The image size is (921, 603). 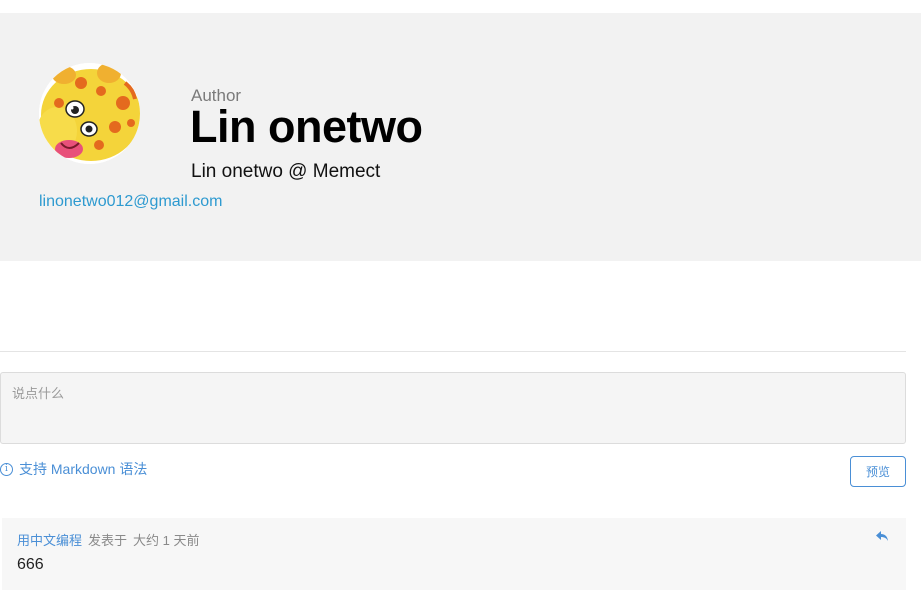 What do you see at coordinates (453, 351) in the screenshot?
I see `section-divider` at bounding box center [453, 351].